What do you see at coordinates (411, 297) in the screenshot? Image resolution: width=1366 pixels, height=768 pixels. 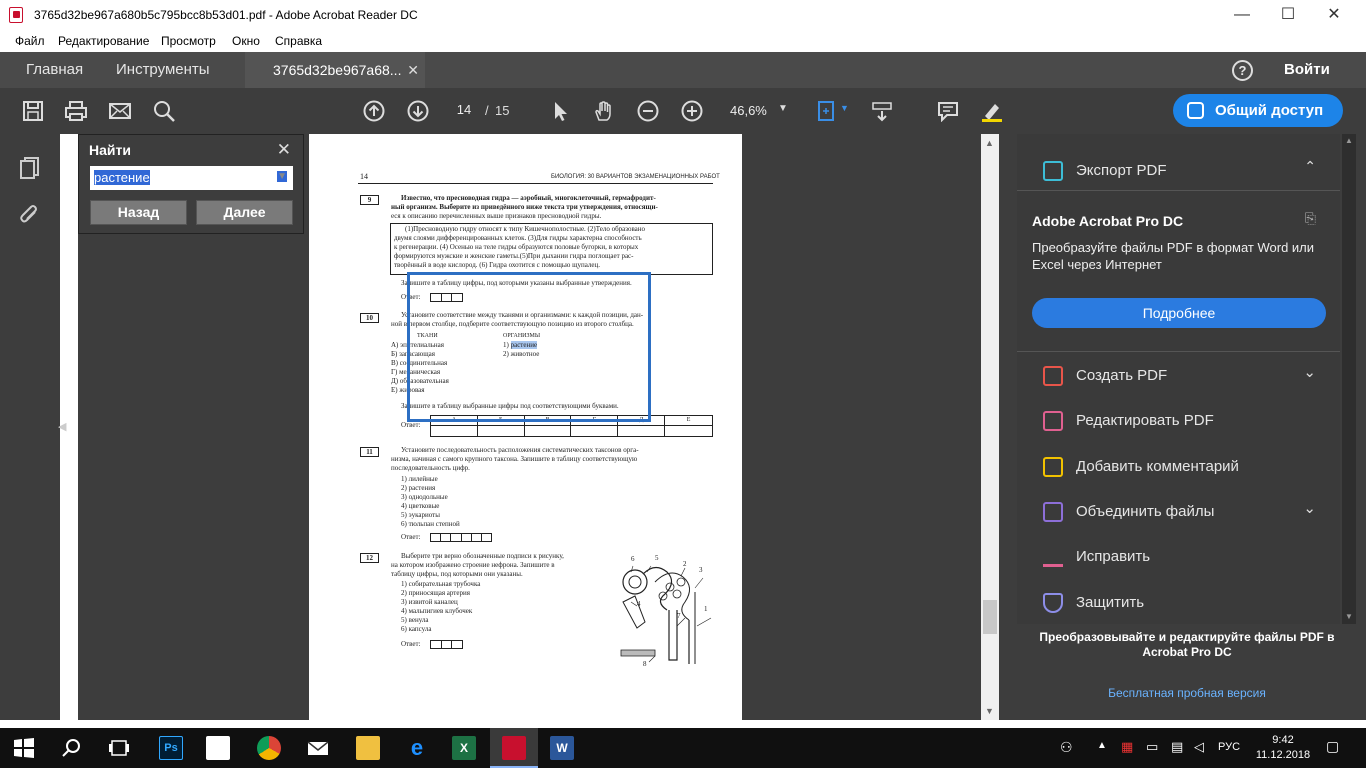 I see `q9-answer-label: Ответ:` at bounding box center [411, 297].